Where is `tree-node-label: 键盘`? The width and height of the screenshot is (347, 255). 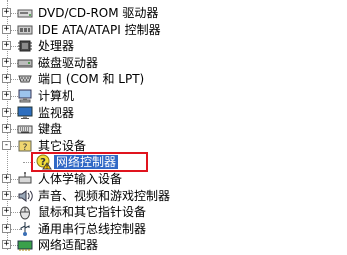
tree-node-label: 键盘 is located at coordinates (50, 129).